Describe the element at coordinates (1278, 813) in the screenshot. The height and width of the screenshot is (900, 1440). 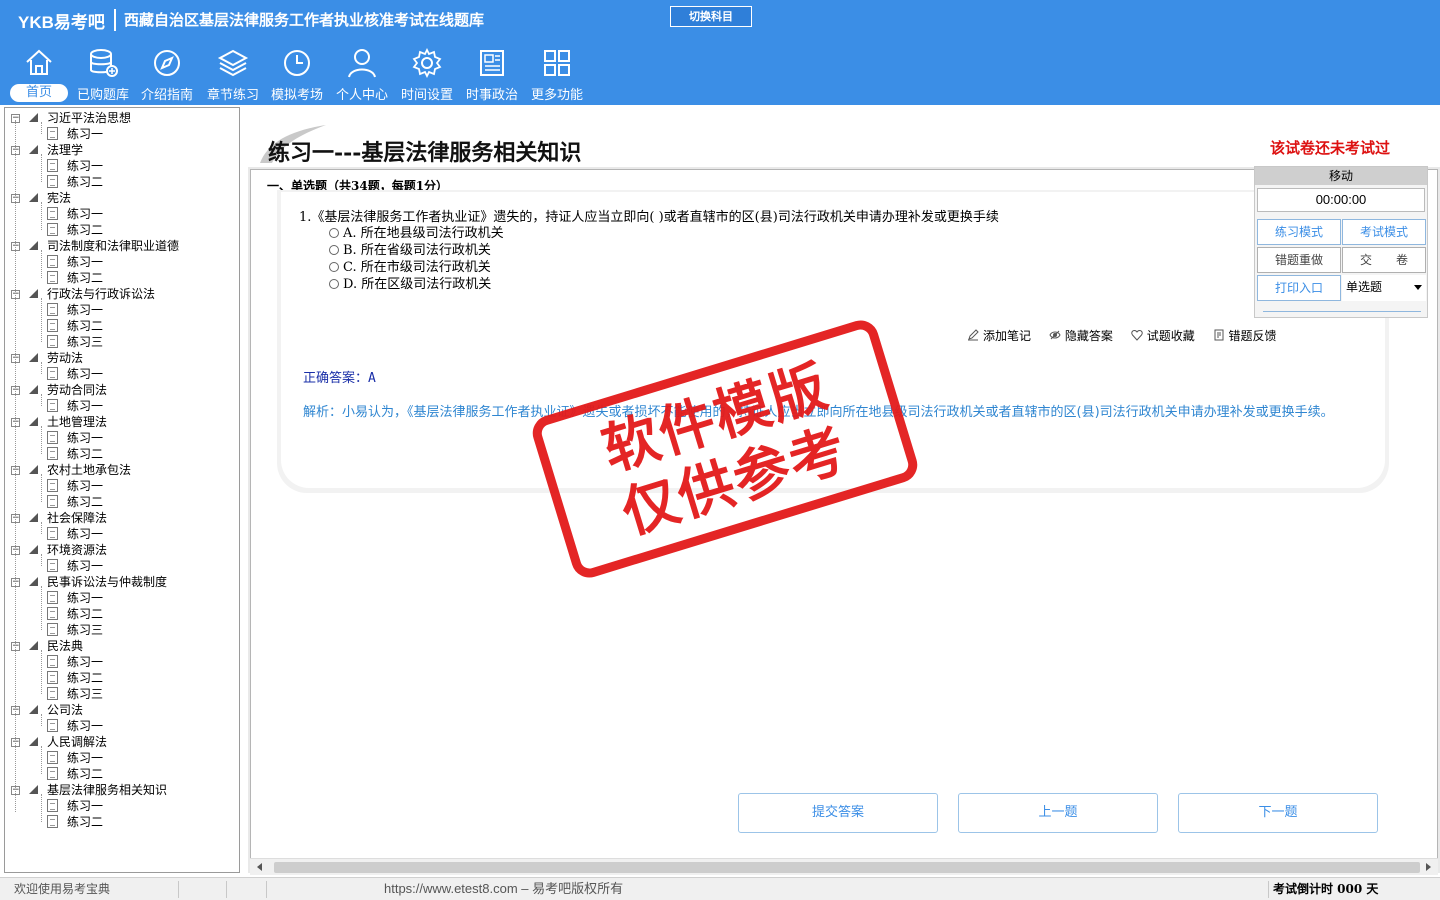
I see `next-question-button: 下一题` at that location.